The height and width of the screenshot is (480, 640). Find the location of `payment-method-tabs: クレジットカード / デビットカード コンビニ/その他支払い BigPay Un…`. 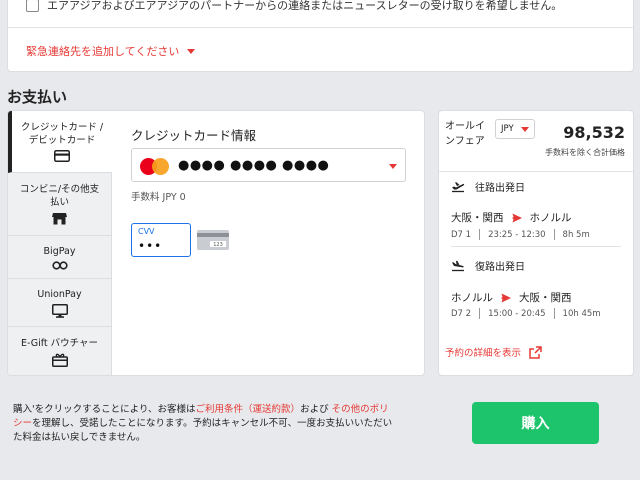

payment-method-tabs: クレジットカード / デビットカード コンビニ/その他支払い BigPay Un… is located at coordinates (60, 243).